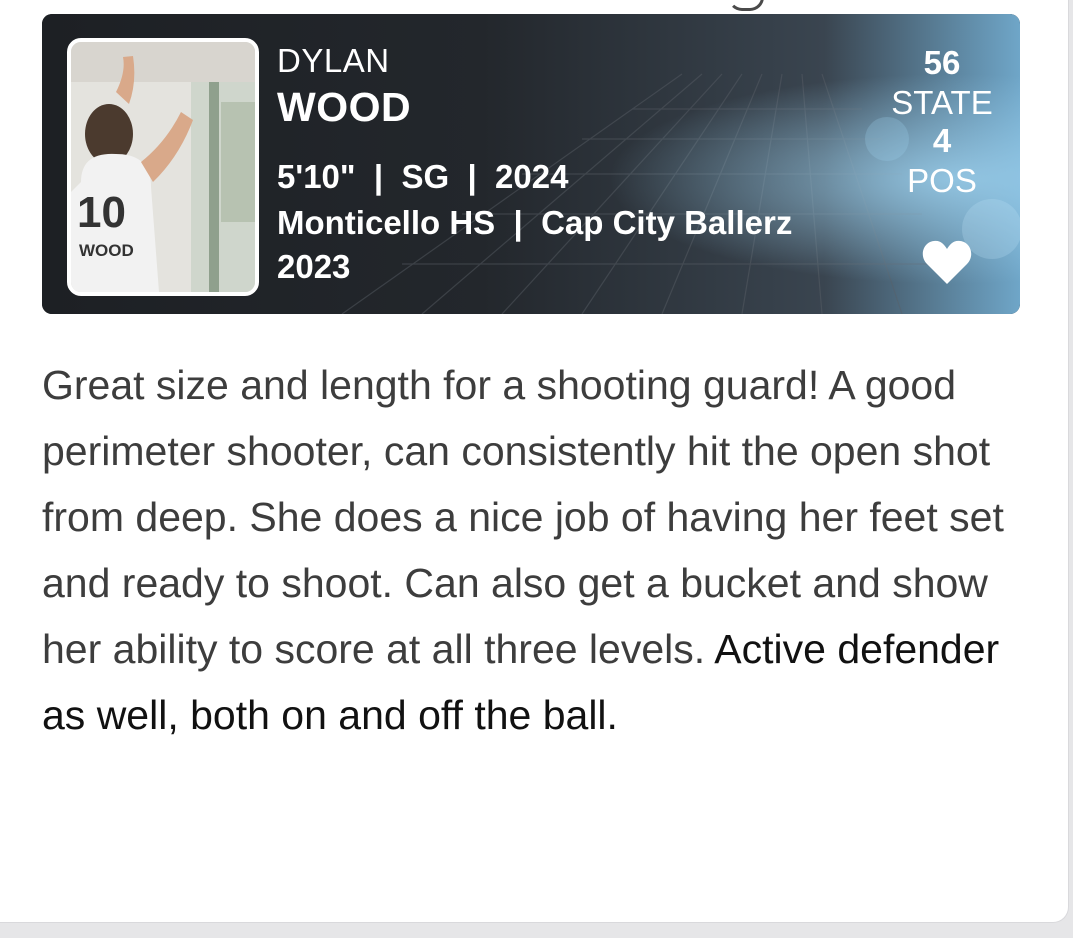 The height and width of the screenshot is (938, 1073). What do you see at coordinates (942, 140) in the screenshot?
I see `position-rank-value: 4` at bounding box center [942, 140].